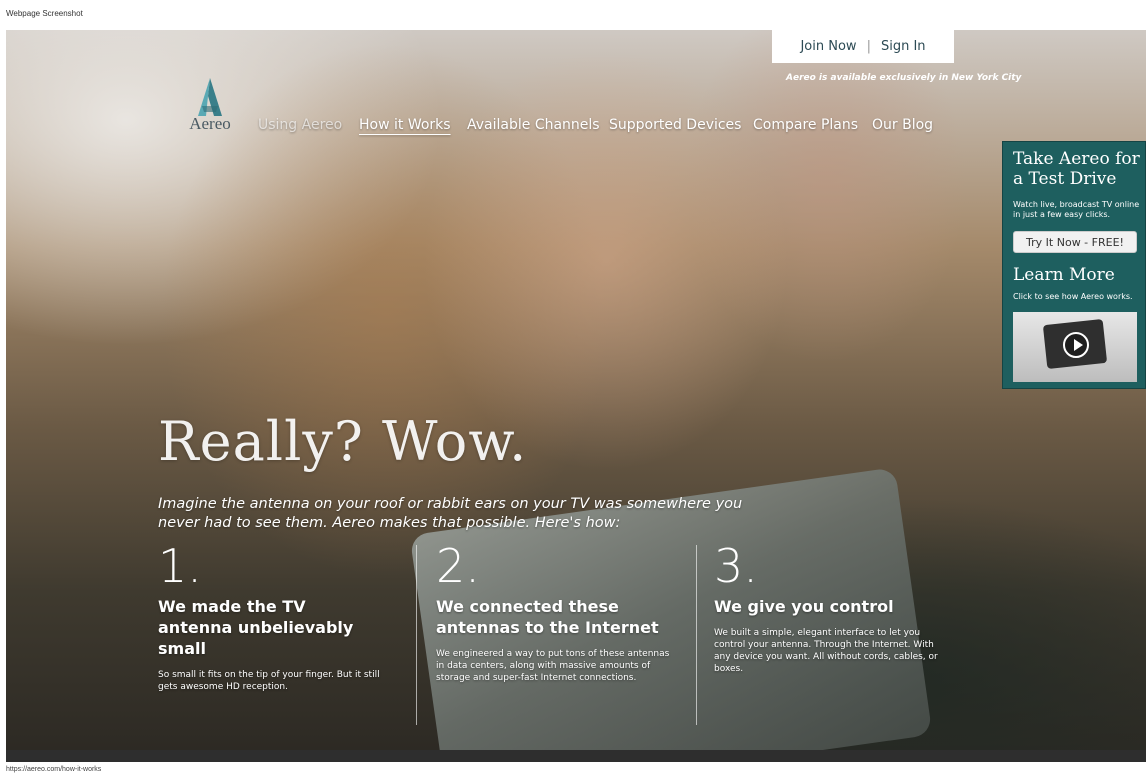 This screenshot has width=1146, height=776. What do you see at coordinates (1076, 169) in the screenshot?
I see `test-drive-title: Take Aereo for a Test Drive` at bounding box center [1076, 169].